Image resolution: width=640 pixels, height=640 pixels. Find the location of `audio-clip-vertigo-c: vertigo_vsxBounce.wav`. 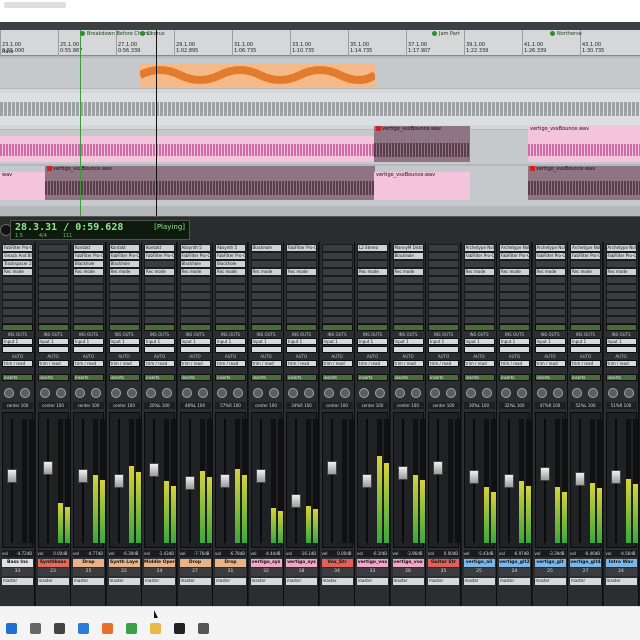

audio-clip-vertigo-c: vertigo_vsxBounce.wav is located at coordinates (210, 183).